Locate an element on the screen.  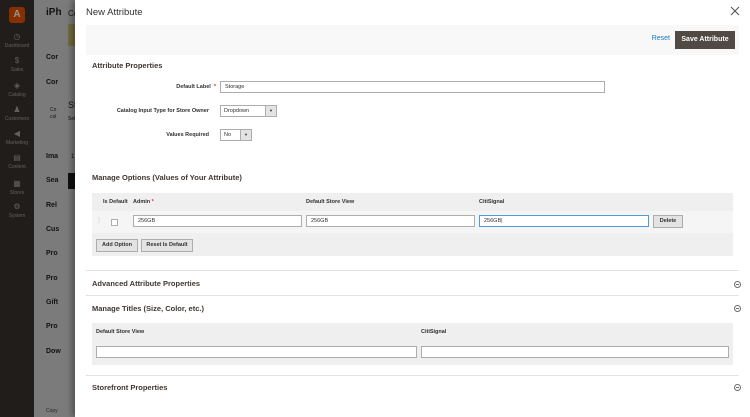
text-cursor: | is located at coordinates (502, 221).